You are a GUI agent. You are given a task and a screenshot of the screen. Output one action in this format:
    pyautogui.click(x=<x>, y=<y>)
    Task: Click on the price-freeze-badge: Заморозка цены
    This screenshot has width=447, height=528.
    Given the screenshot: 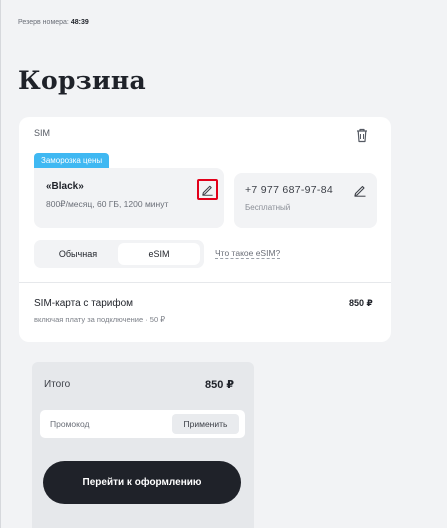 What is the action you would take?
    pyautogui.click(x=72, y=160)
    